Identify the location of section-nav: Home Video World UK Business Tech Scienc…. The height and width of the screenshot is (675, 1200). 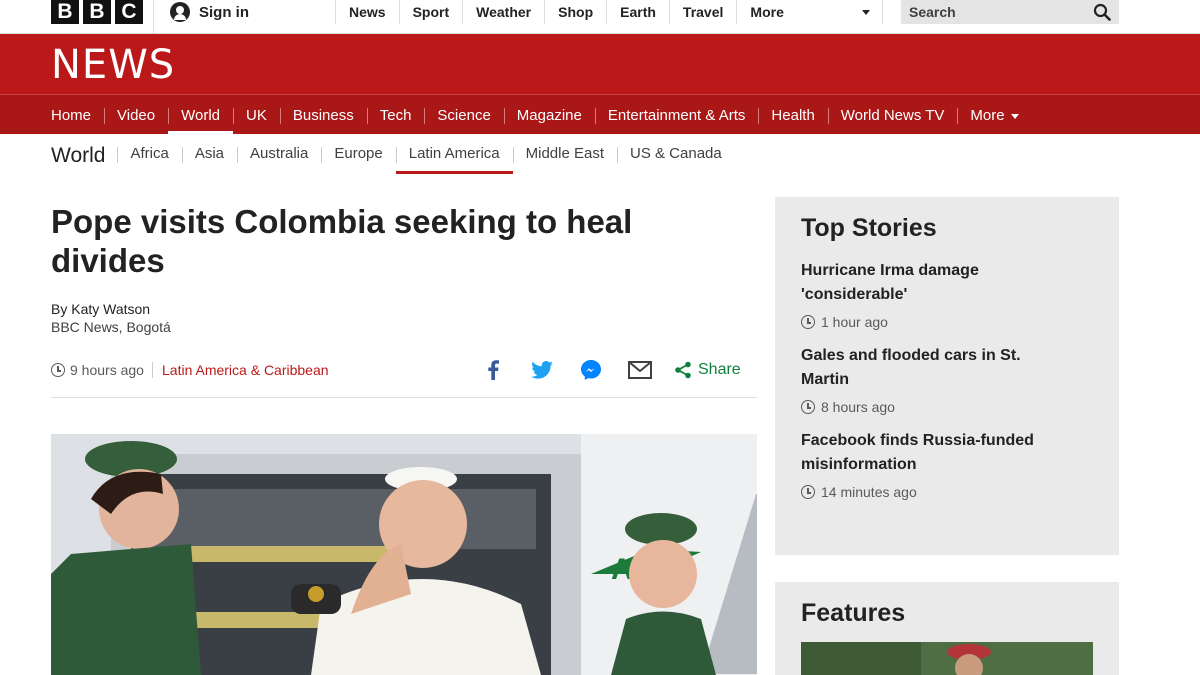
(600, 114).